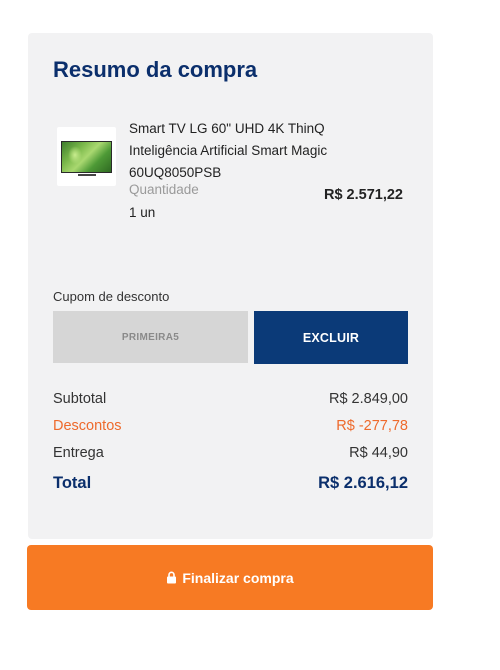  What do you see at coordinates (230, 426) in the screenshot?
I see `discount-row: Descontos R$ -277,78` at bounding box center [230, 426].